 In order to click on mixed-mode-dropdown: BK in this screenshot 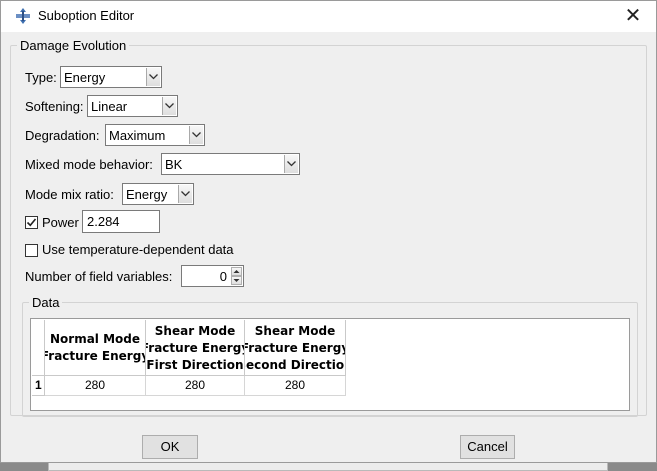, I will do `click(230, 164)`.